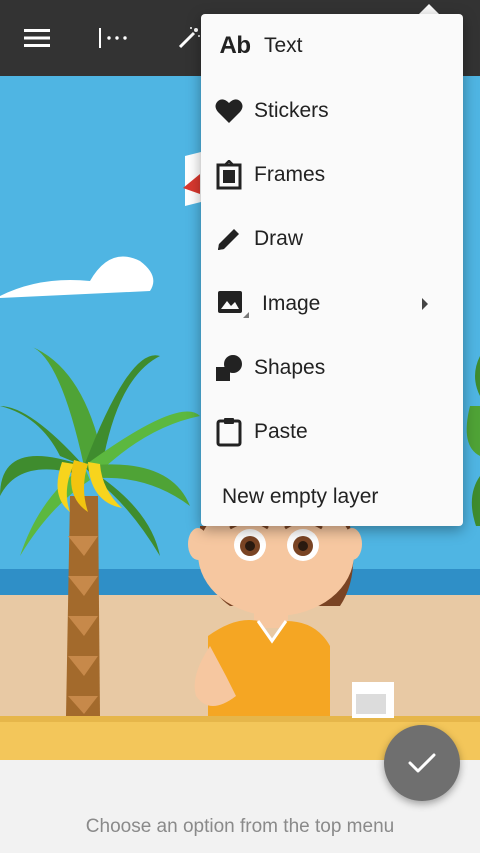 The height and width of the screenshot is (853, 480). I want to click on menu-item-image: Image, so click(332, 304).